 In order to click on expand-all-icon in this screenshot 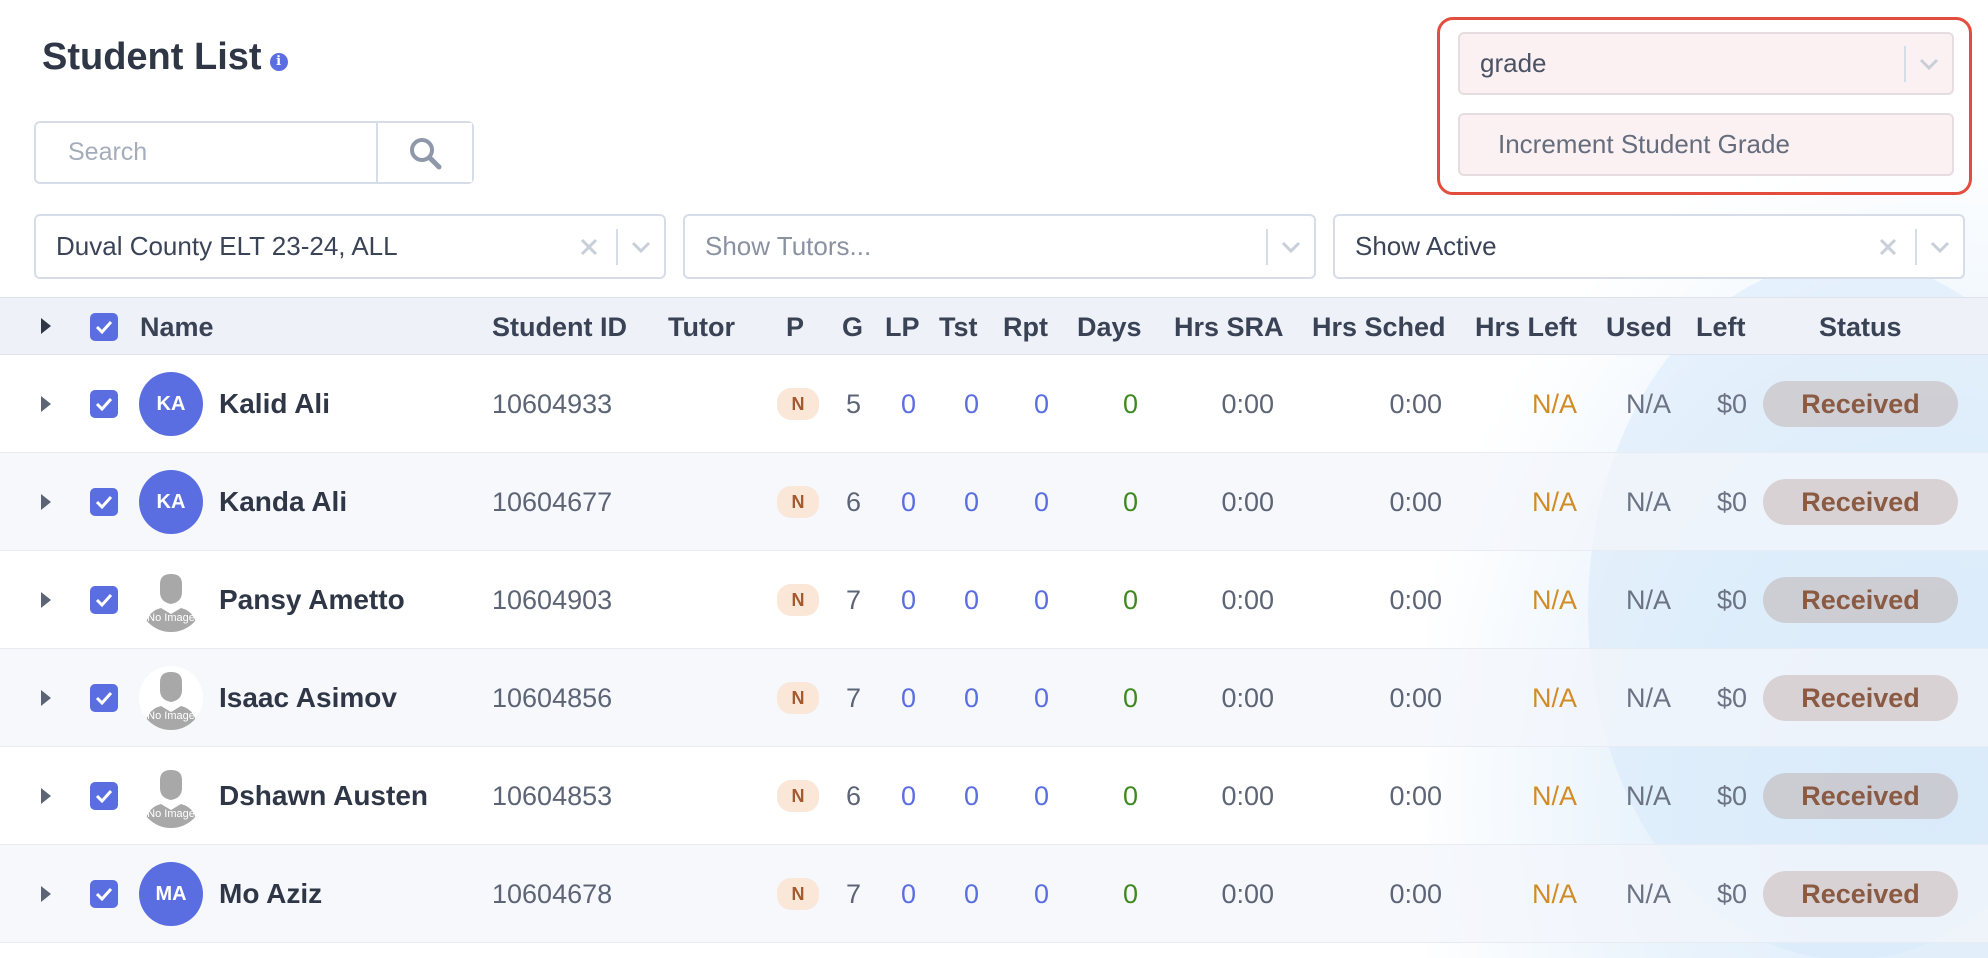, I will do `click(46, 326)`.